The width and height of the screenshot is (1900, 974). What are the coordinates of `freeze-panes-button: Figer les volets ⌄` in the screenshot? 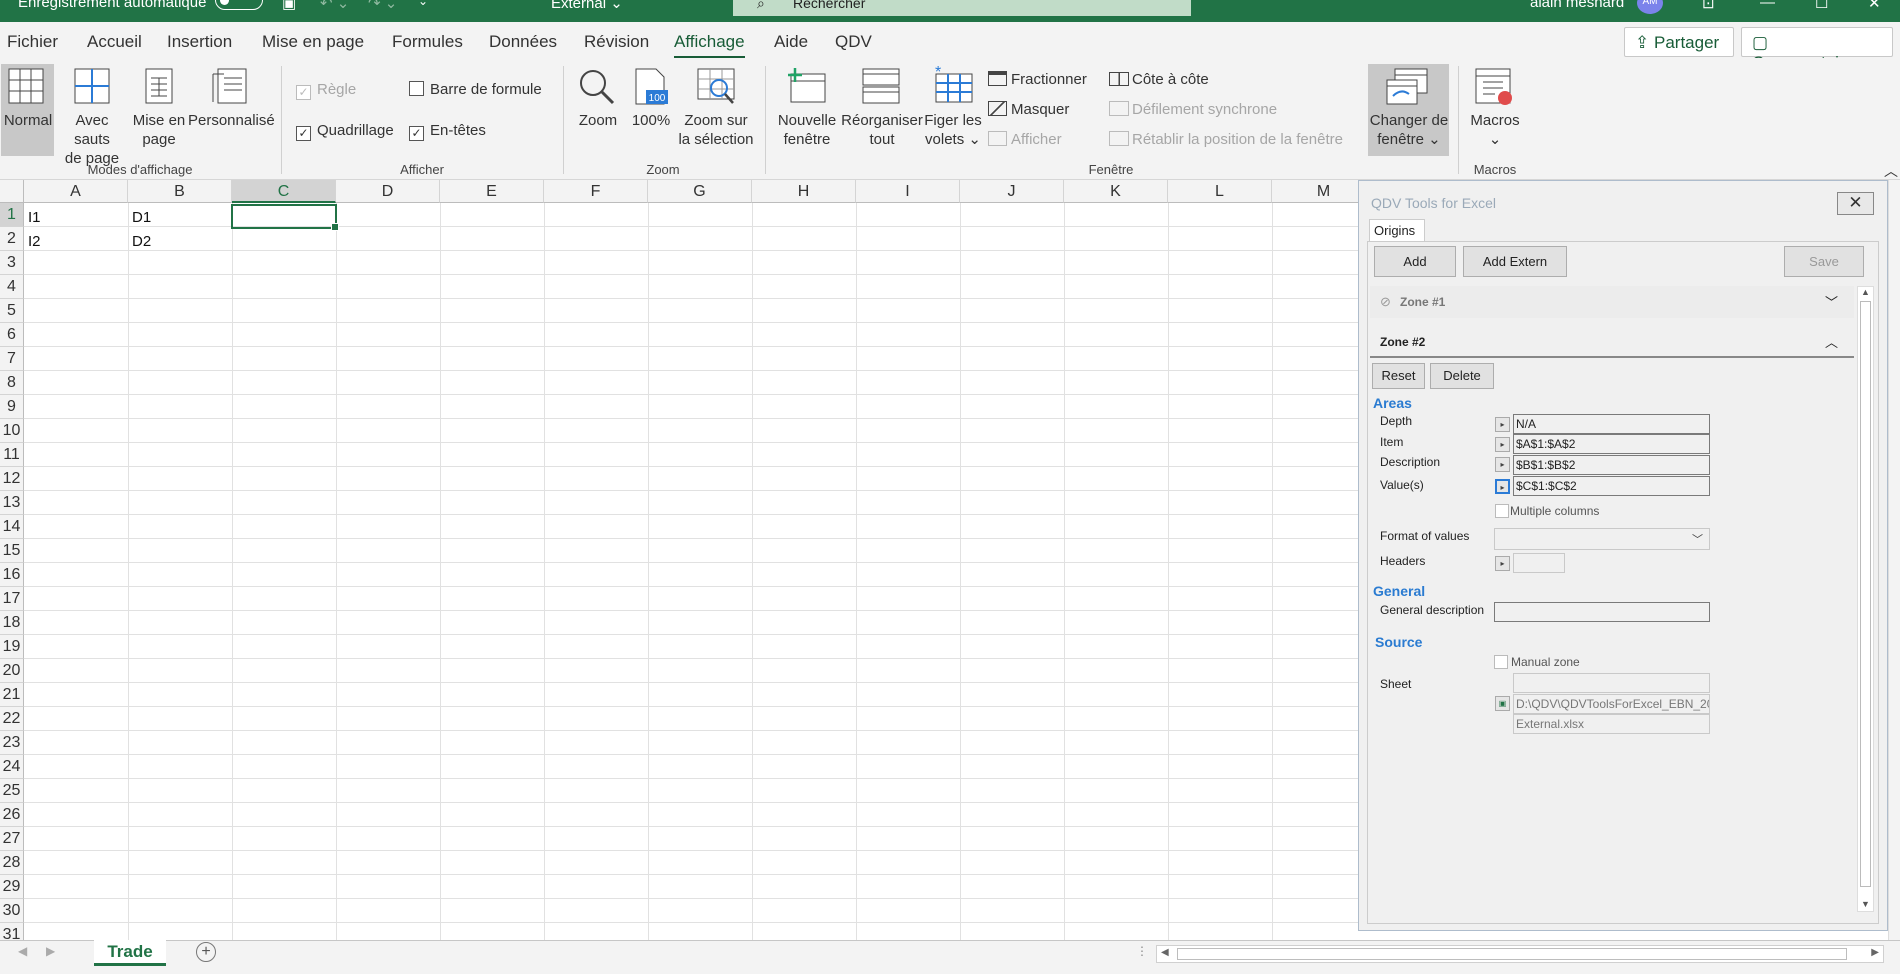 It's located at (953, 130).